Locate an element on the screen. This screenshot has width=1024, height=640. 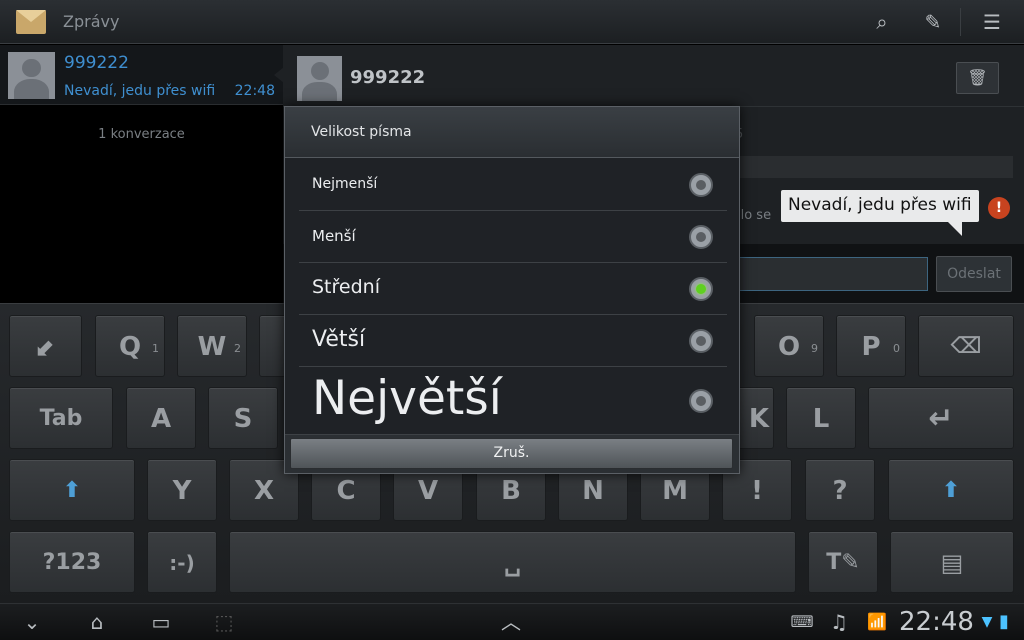
key-k: K is located at coordinates (755, 418).